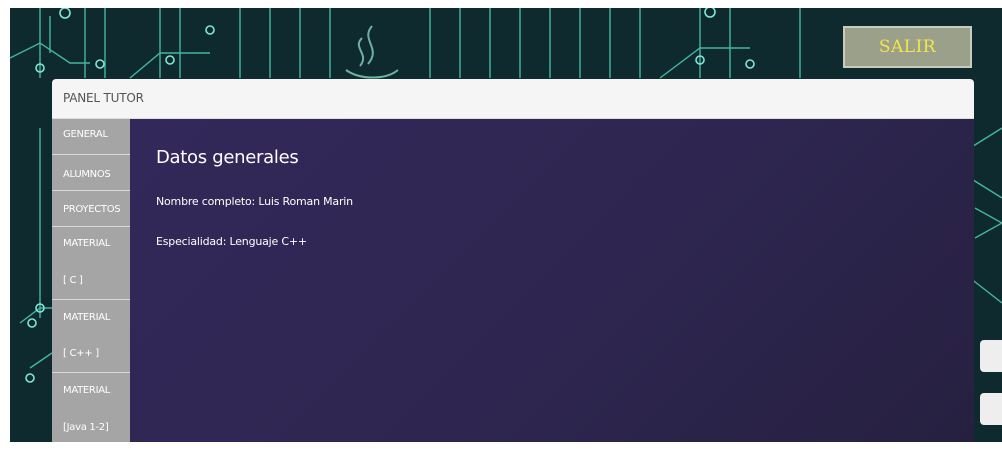 This screenshot has width=1002, height=460. I want to click on menu-item-material-java: MATERIAL [Java 1-2], so click(91, 407).